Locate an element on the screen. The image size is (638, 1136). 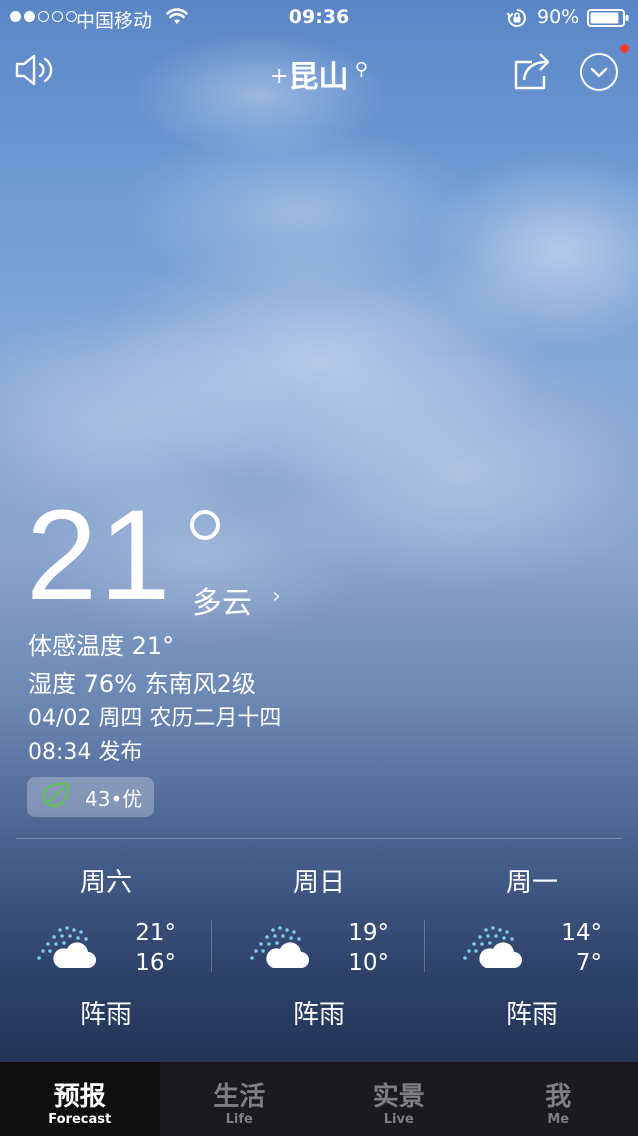
tab-label: 预报 is located at coordinates (79, 1097).